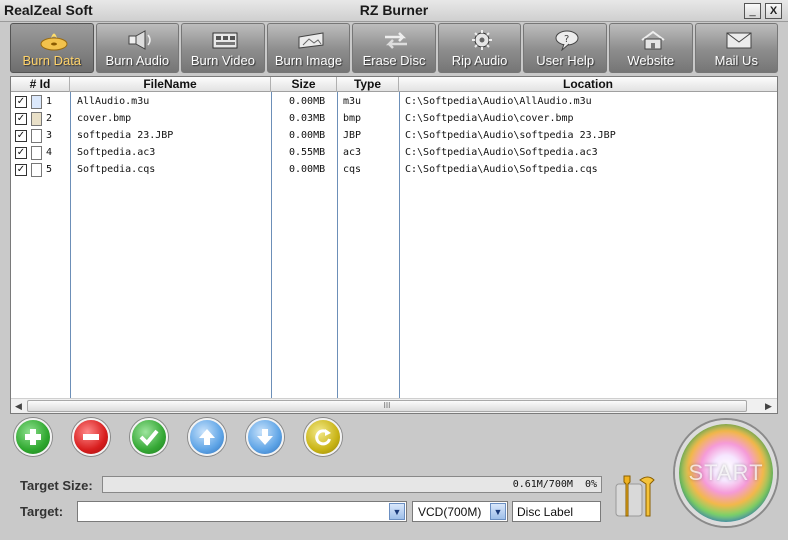 The image size is (788, 540). Describe the element at coordinates (139, 40) in the screenshot. I see `speaker-icon` at that location.